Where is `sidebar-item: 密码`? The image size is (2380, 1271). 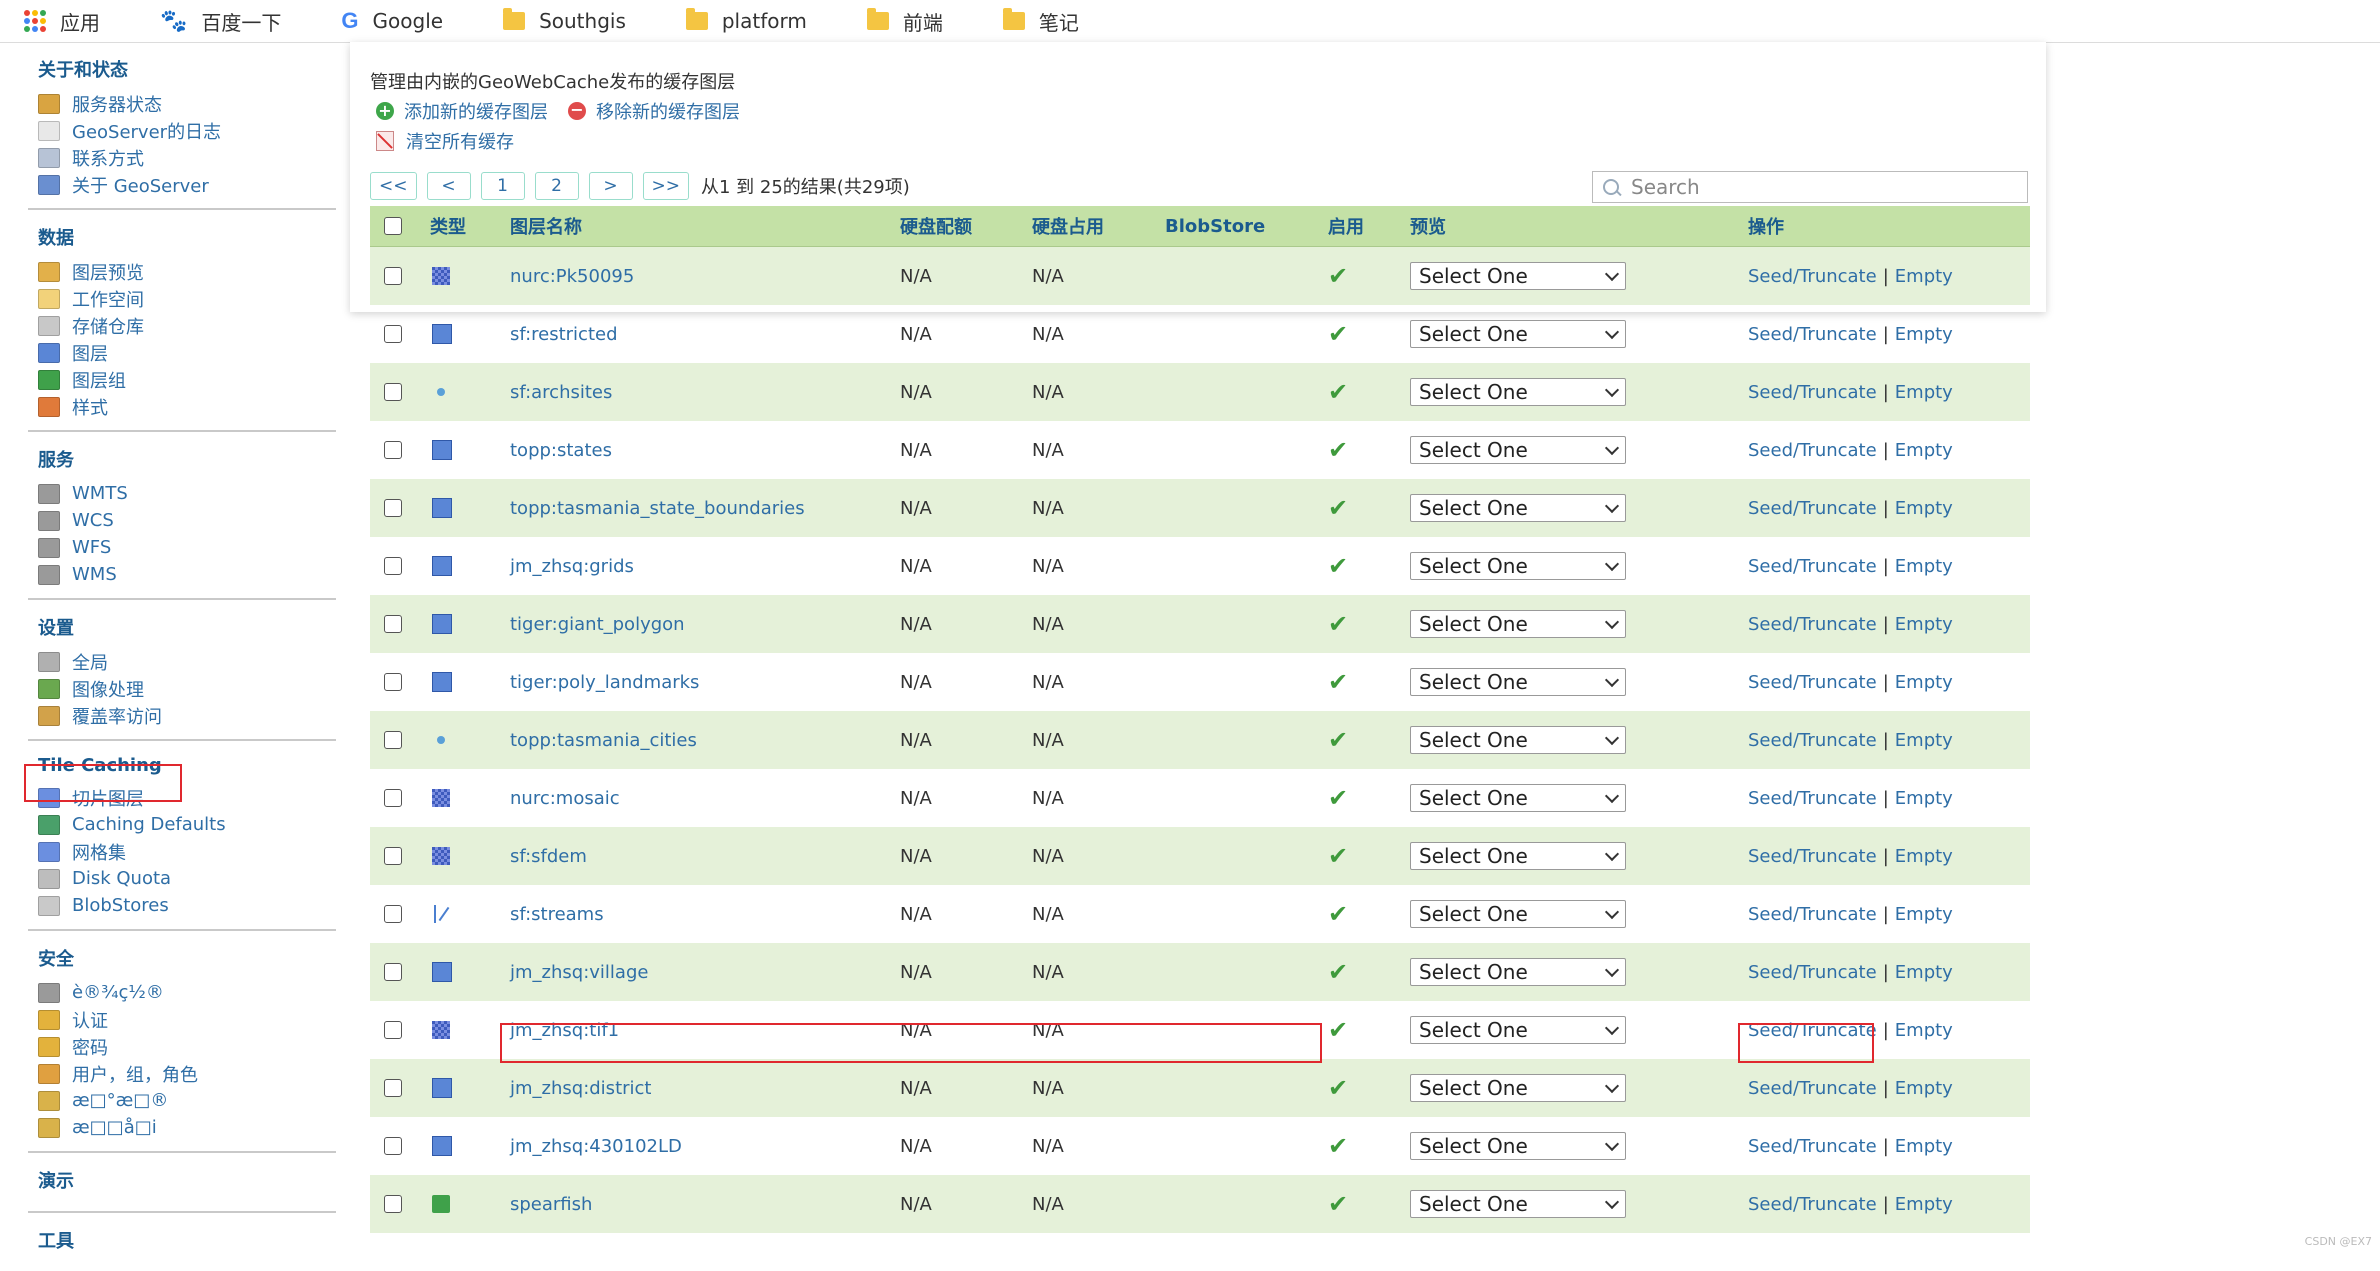 sidebar-item: 密码 is located at coordinates (183, 1046).